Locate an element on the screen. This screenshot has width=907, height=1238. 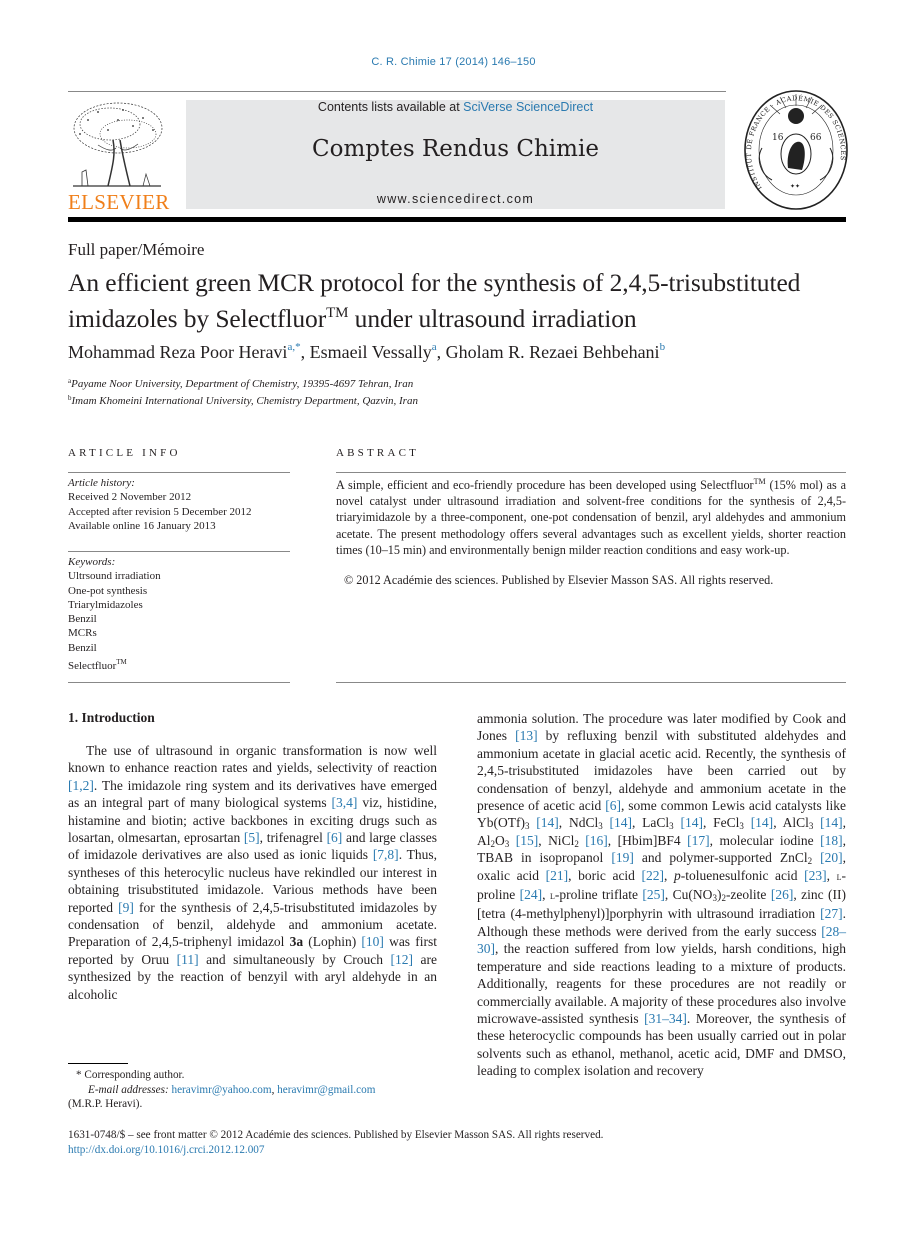
email-label: E-mail addresses: is located at coordinates (128, 1089).